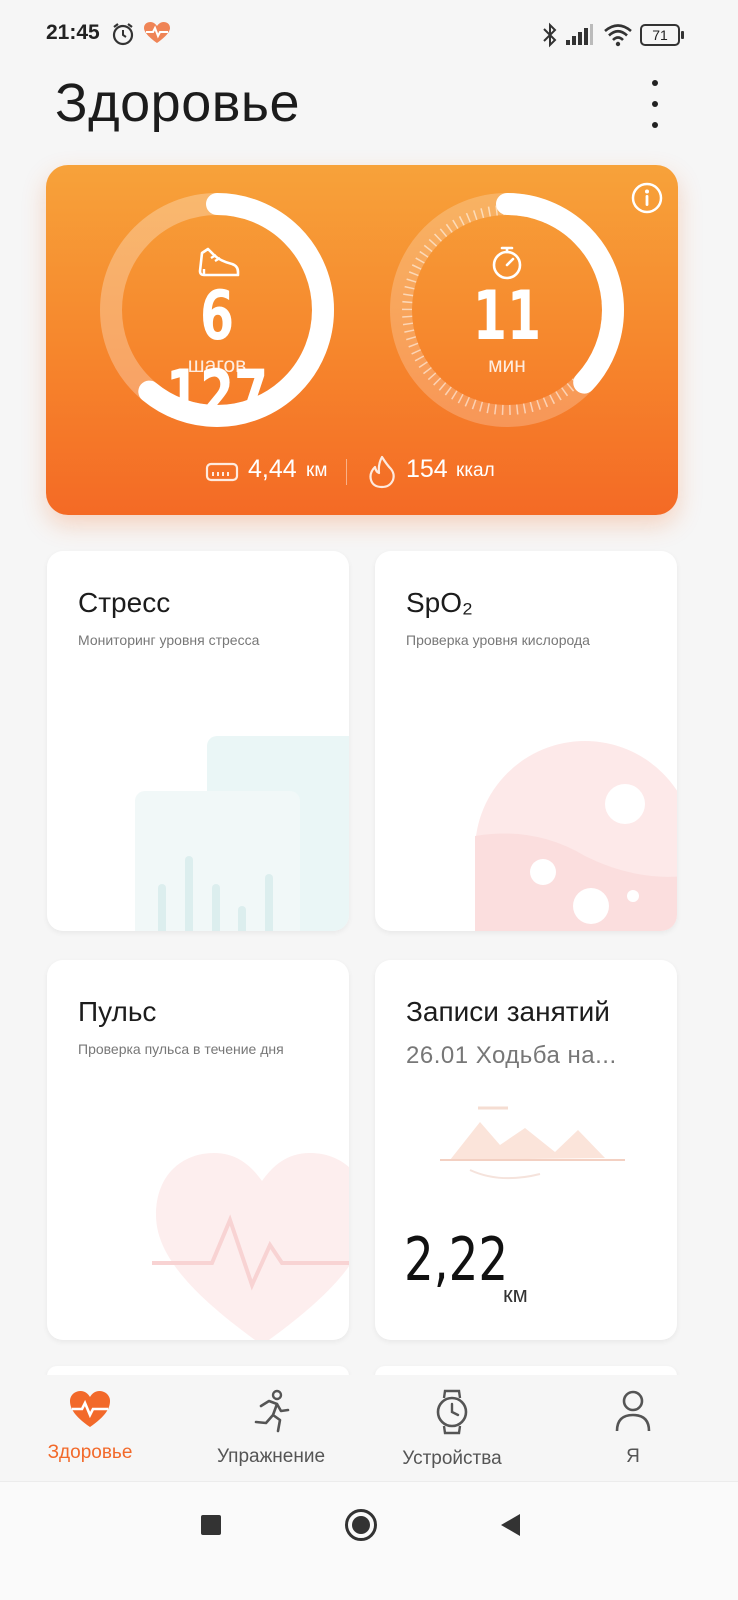  I want to click on minutes-value: 11, so click(507, 316).